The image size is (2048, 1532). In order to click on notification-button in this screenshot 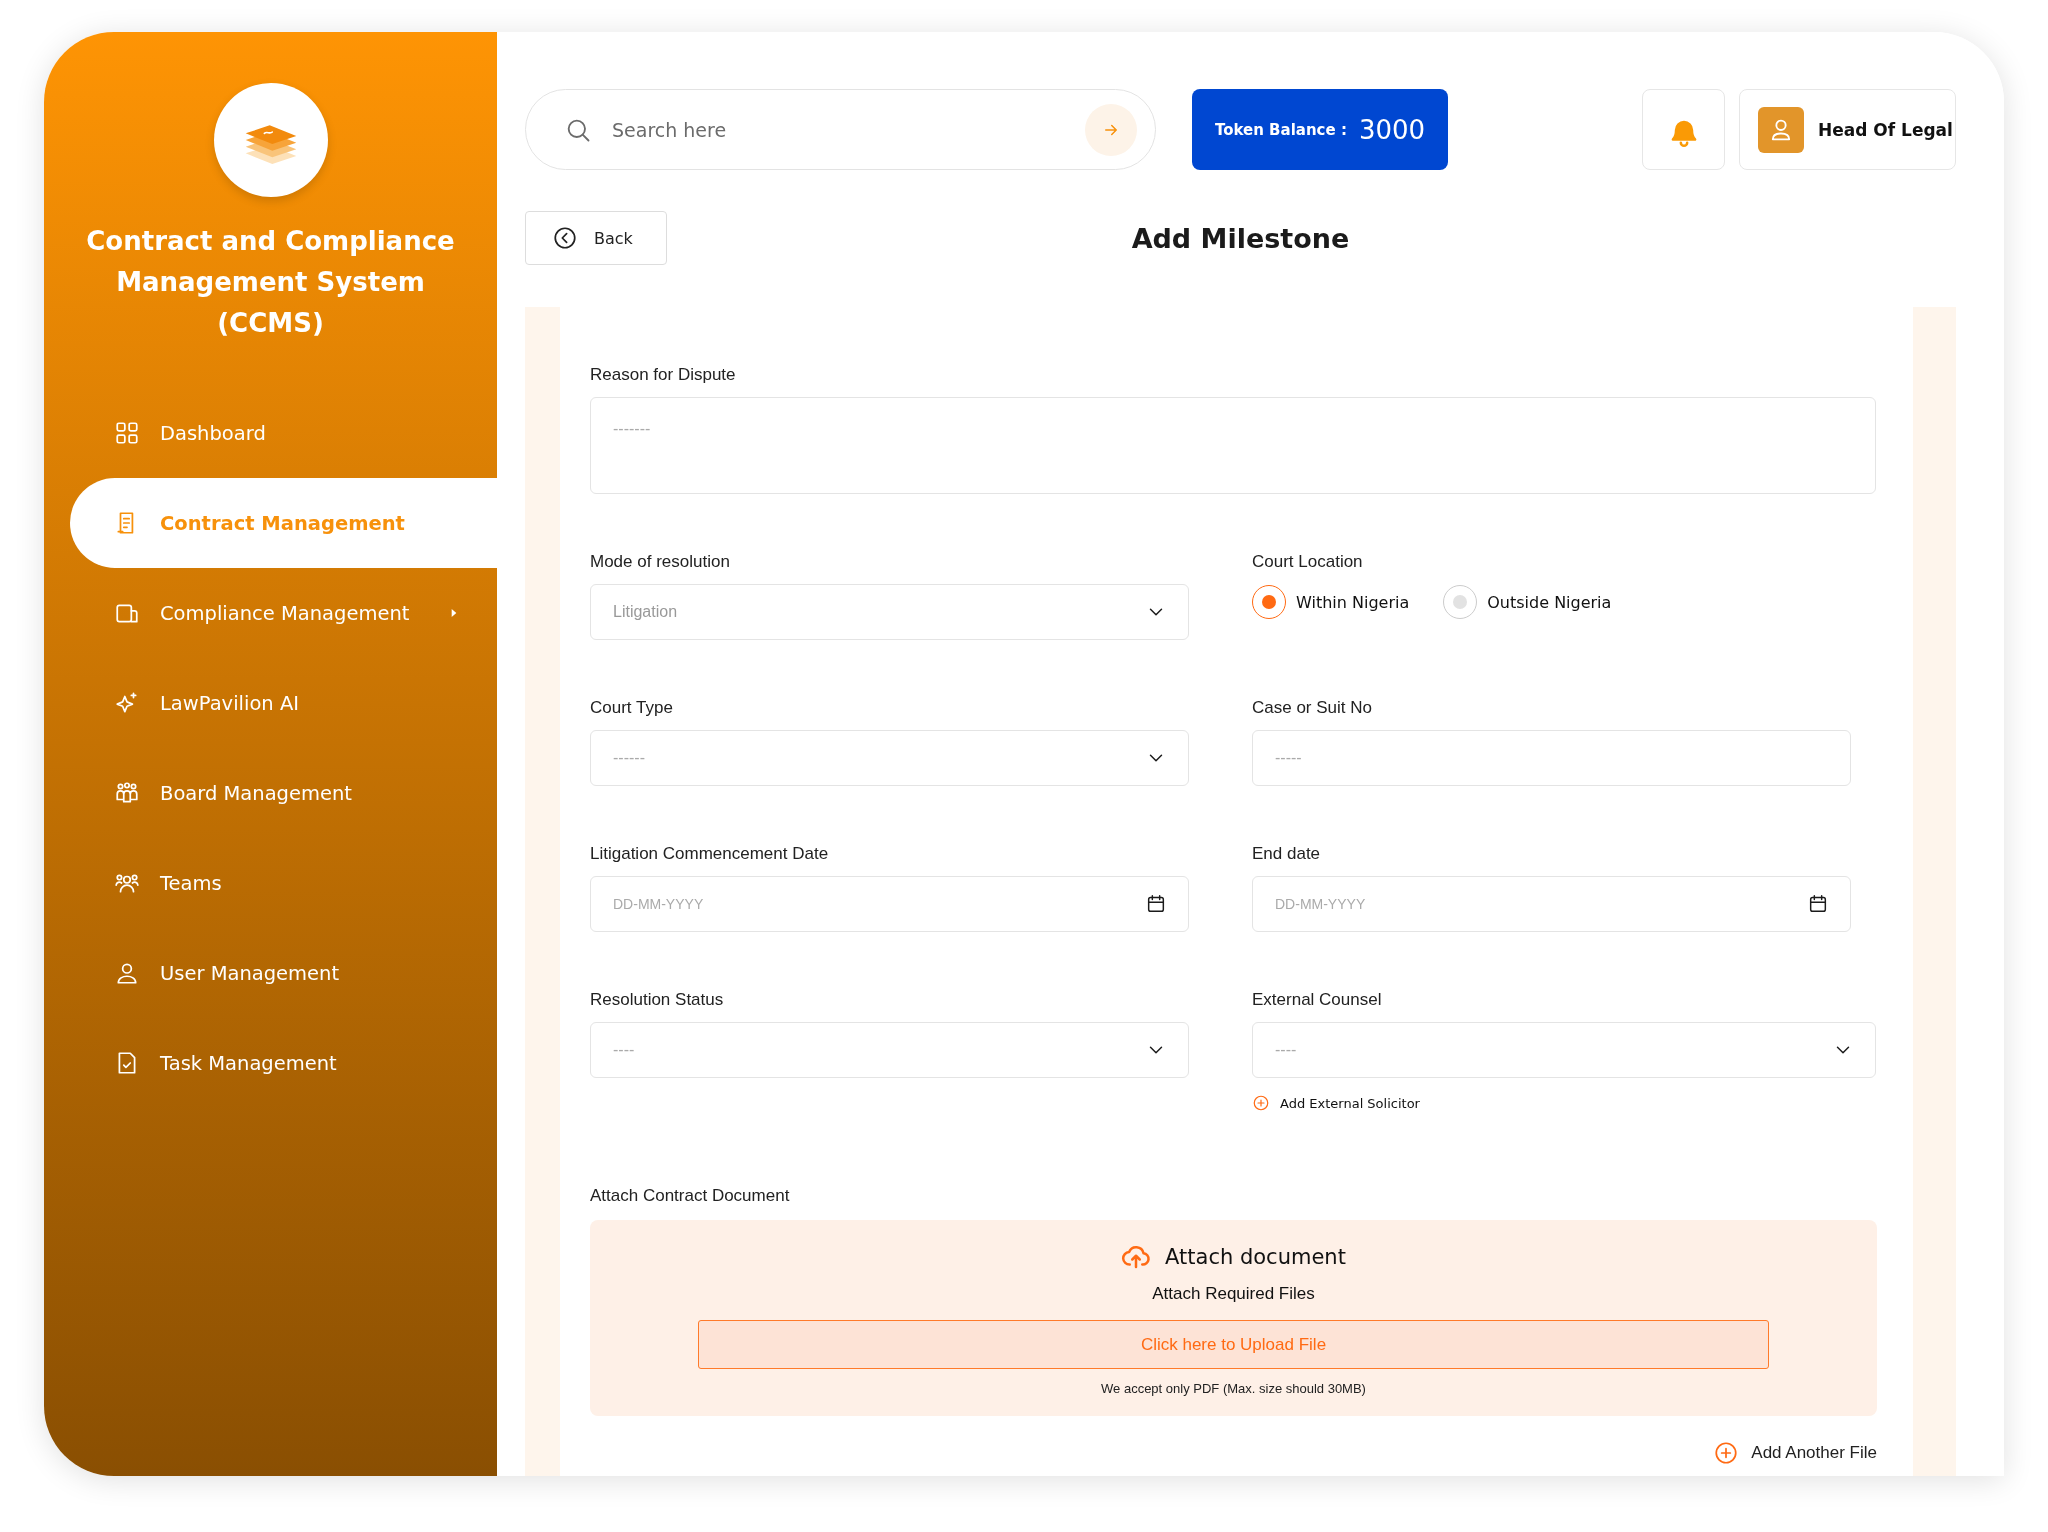, I will do `click(1683, 129)`.